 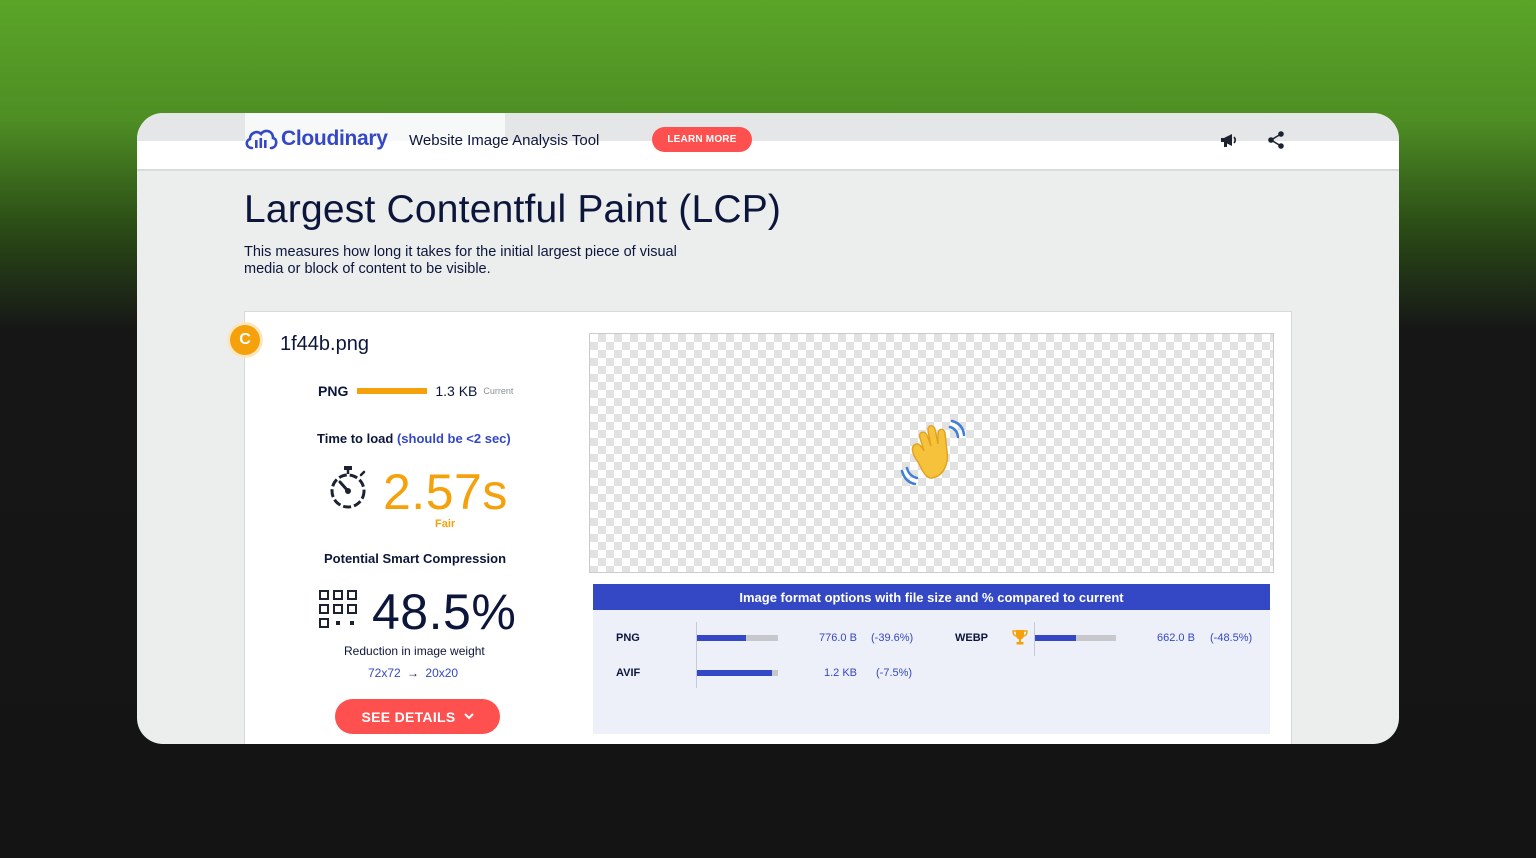 What do you see at coordinates (384, 673) in the screenshot?
I see `dims-from: 72x72` at bounding box center [384, 673].